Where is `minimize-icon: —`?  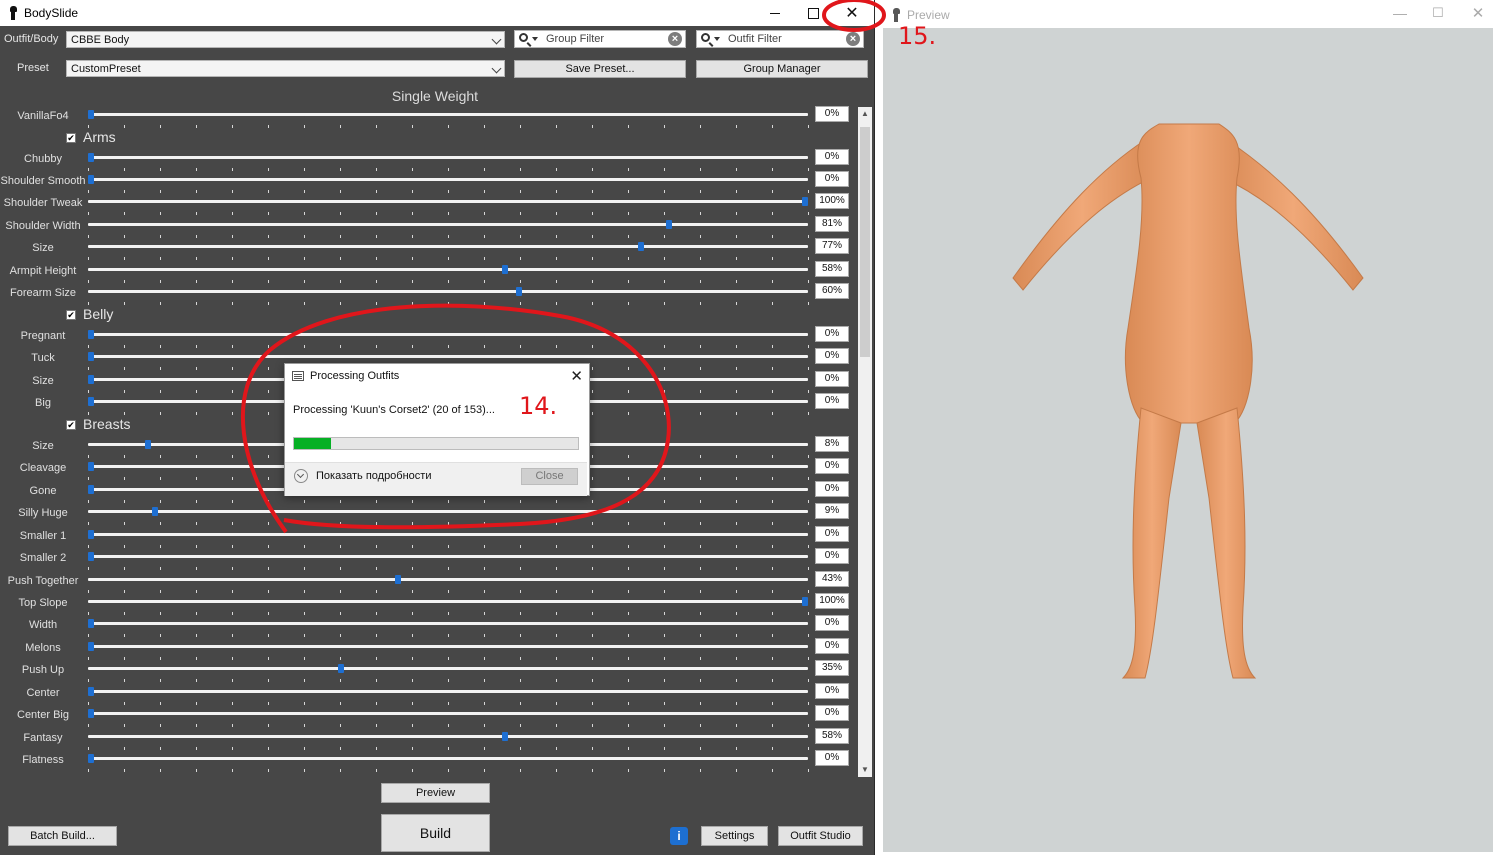
minimize-icon: — is located at coordinates (1400, 13).